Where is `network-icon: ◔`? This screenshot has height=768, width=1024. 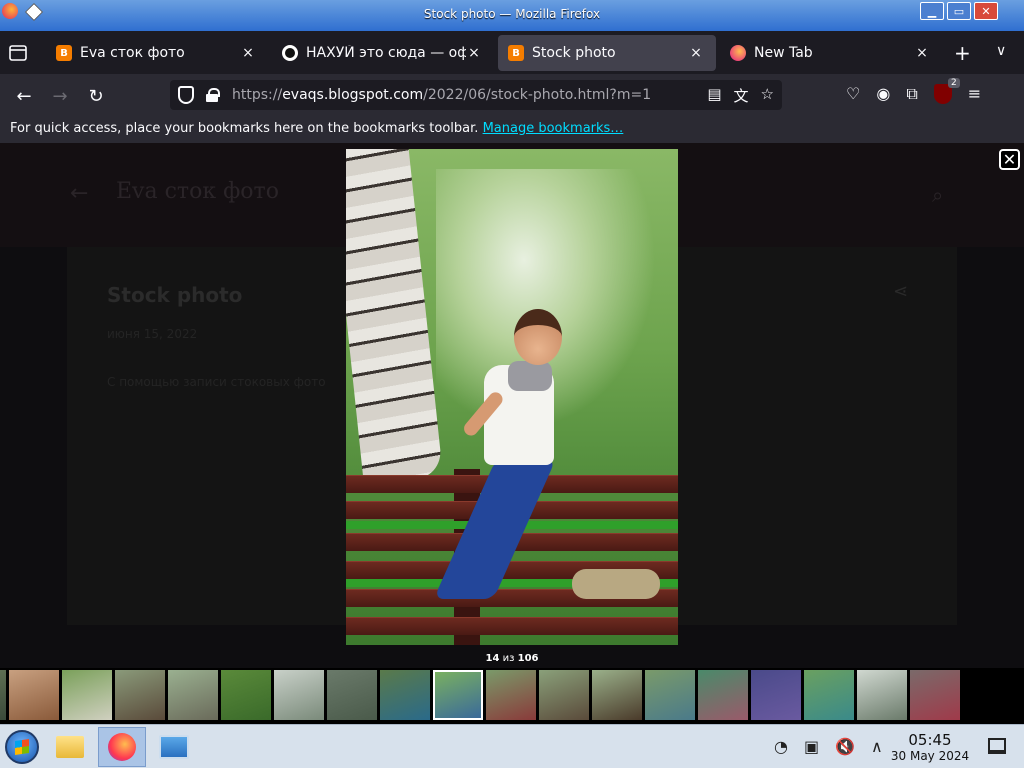 network-icon: ◔ is located at coordinates (781, 746).